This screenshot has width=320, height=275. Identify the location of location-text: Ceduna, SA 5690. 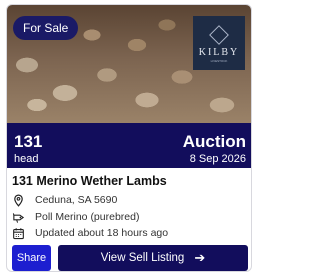
(76, 200).